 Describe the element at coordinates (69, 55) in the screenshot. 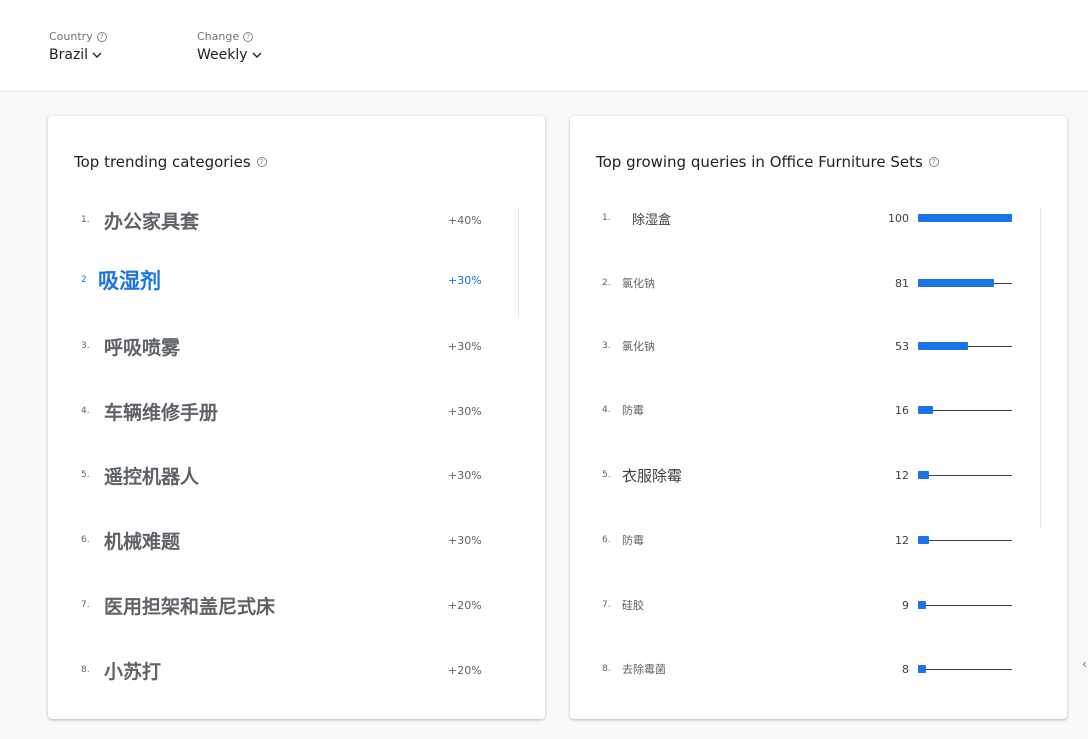

I see `country-value: Brazil` at that location.